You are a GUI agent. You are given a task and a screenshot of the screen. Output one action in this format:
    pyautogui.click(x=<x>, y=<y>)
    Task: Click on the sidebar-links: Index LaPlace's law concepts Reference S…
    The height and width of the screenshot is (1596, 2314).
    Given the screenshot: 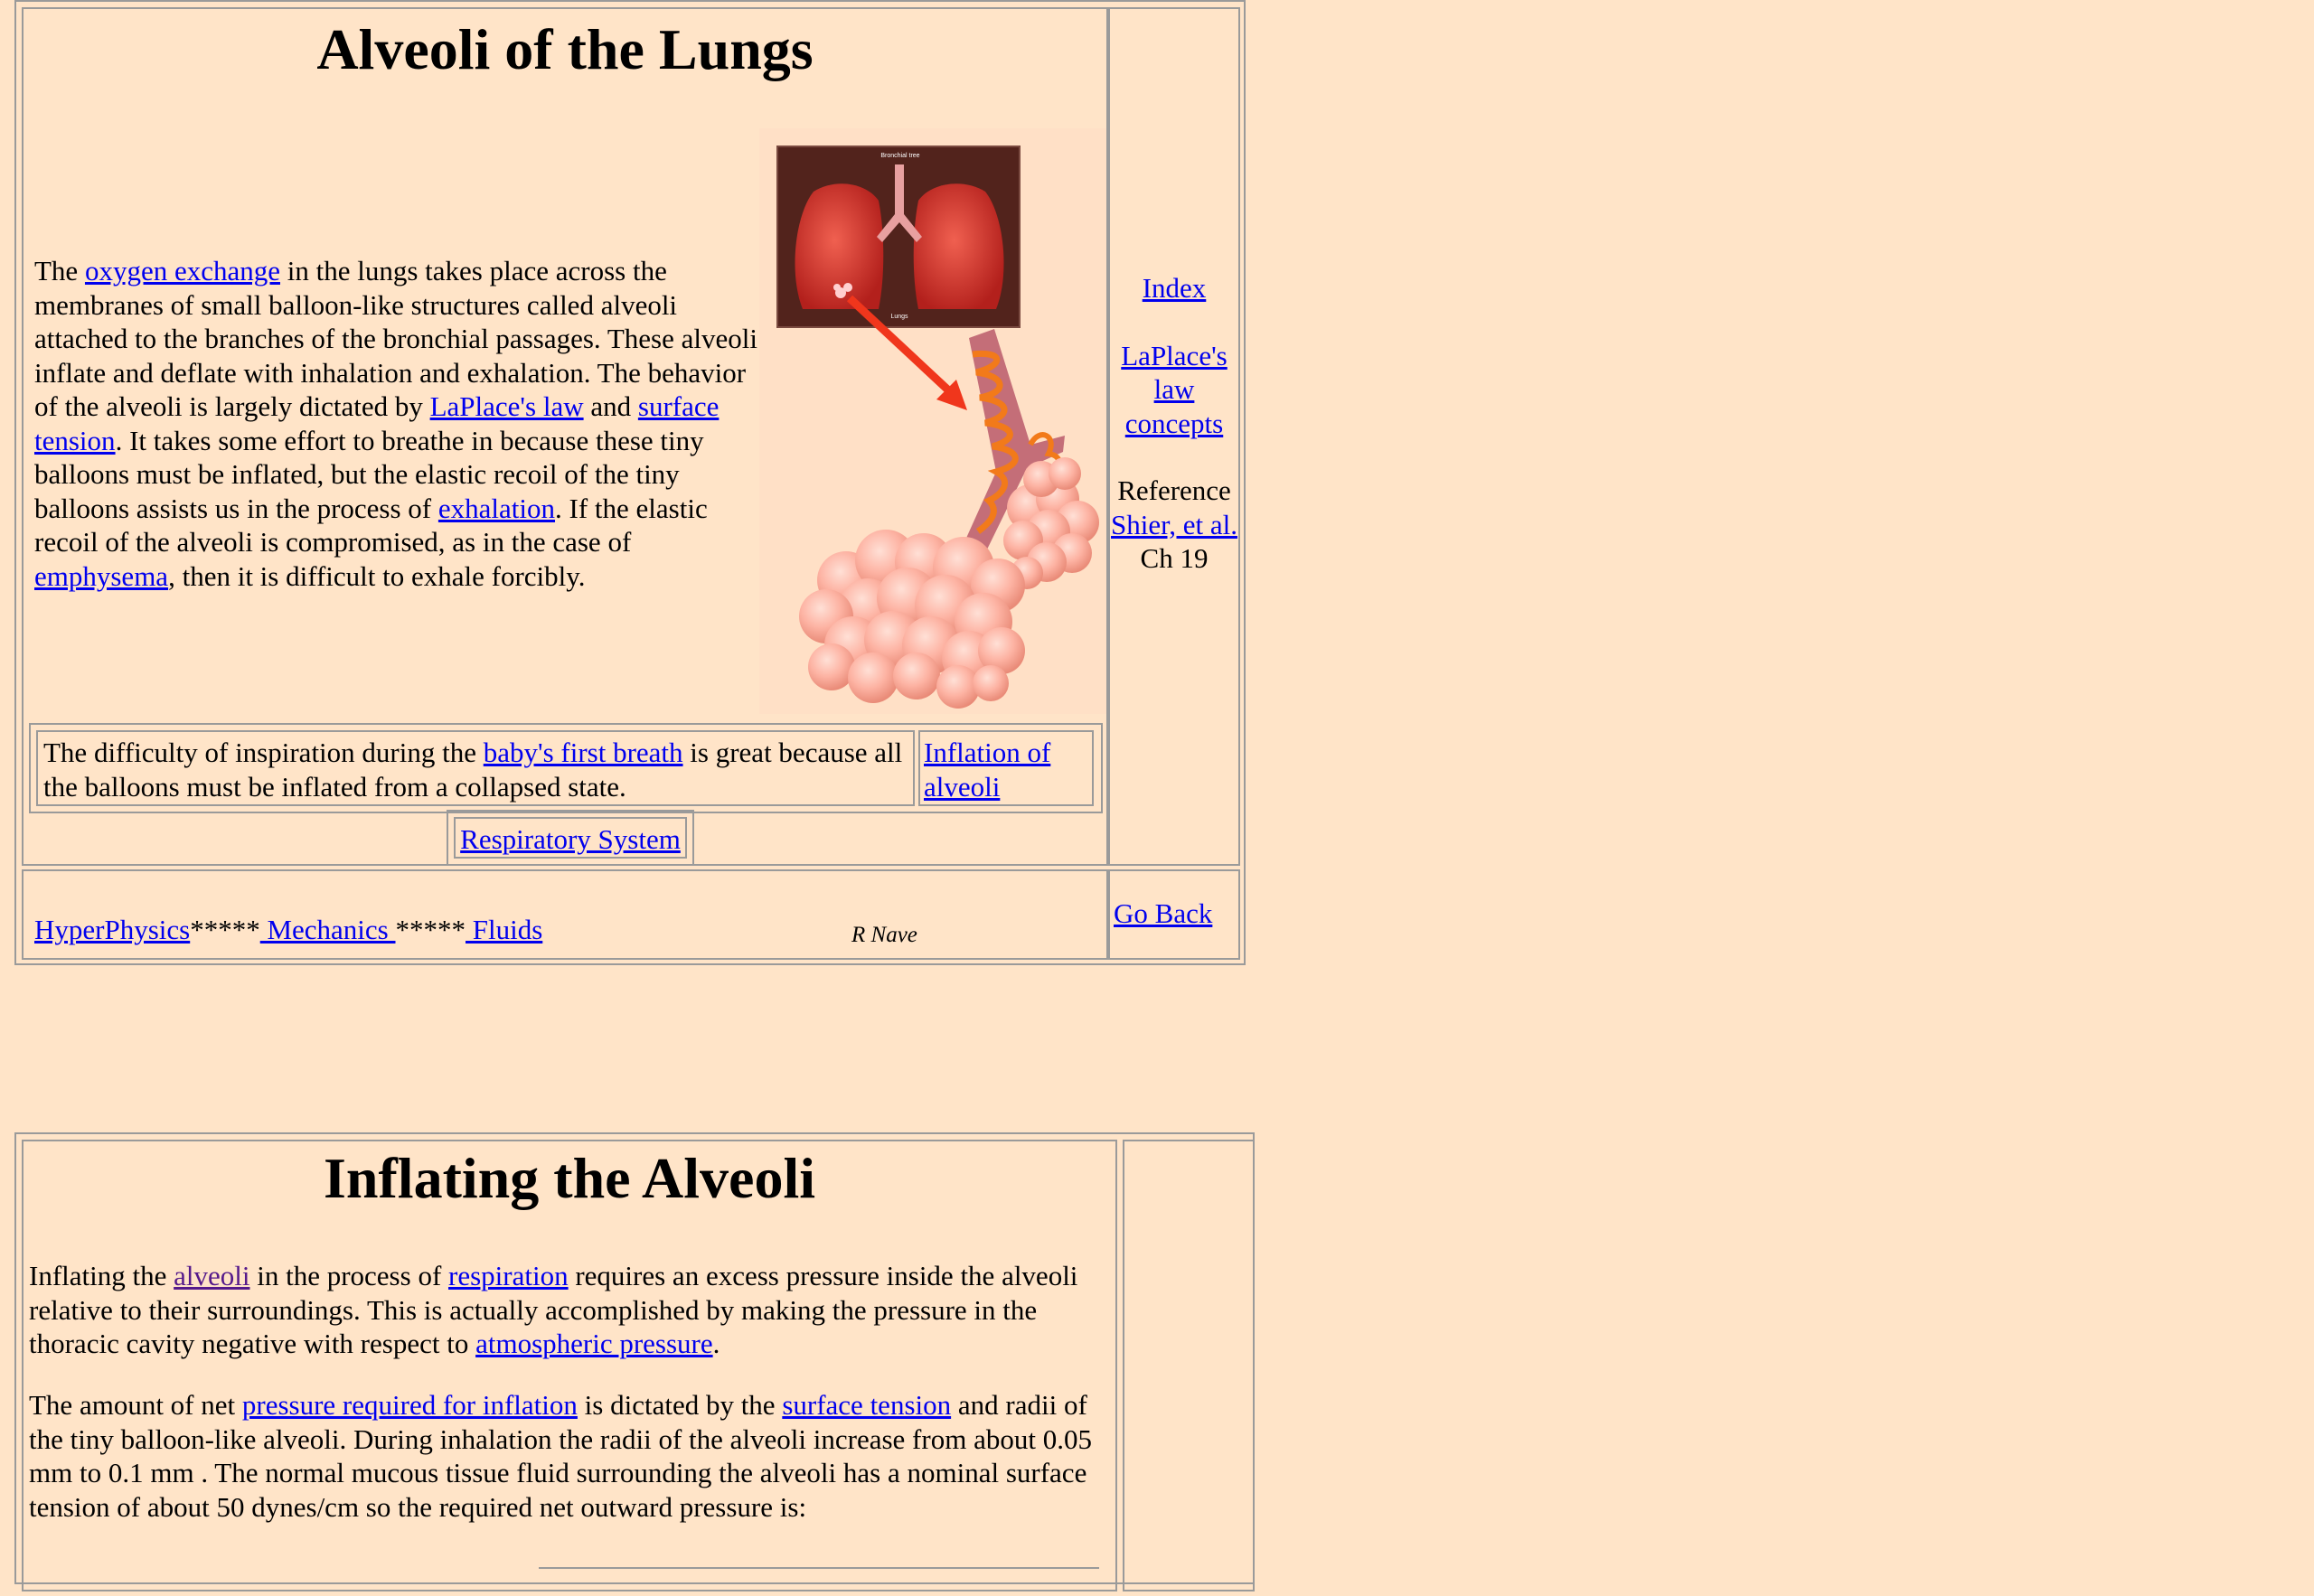 What is the action you would take?
    pyautogui.click(x=1174, y=423)
    